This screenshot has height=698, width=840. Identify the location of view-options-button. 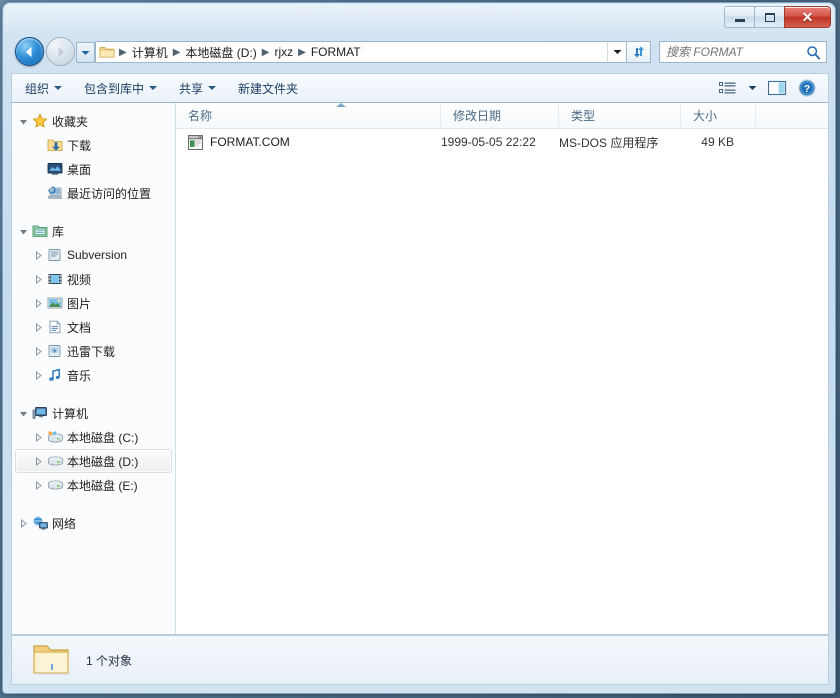
(727, 88).